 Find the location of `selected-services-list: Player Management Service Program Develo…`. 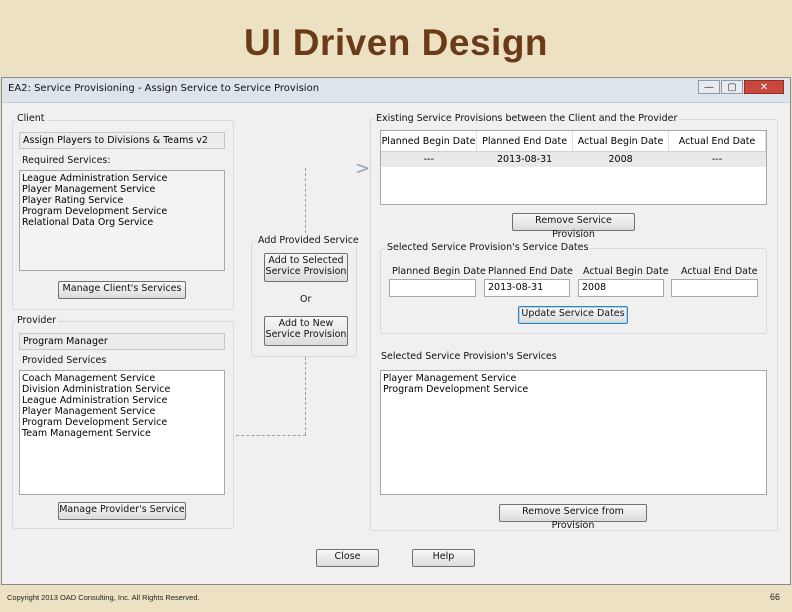

selected-services-list: Player Management Service Program Develo… is located at coordinates (573, 432).